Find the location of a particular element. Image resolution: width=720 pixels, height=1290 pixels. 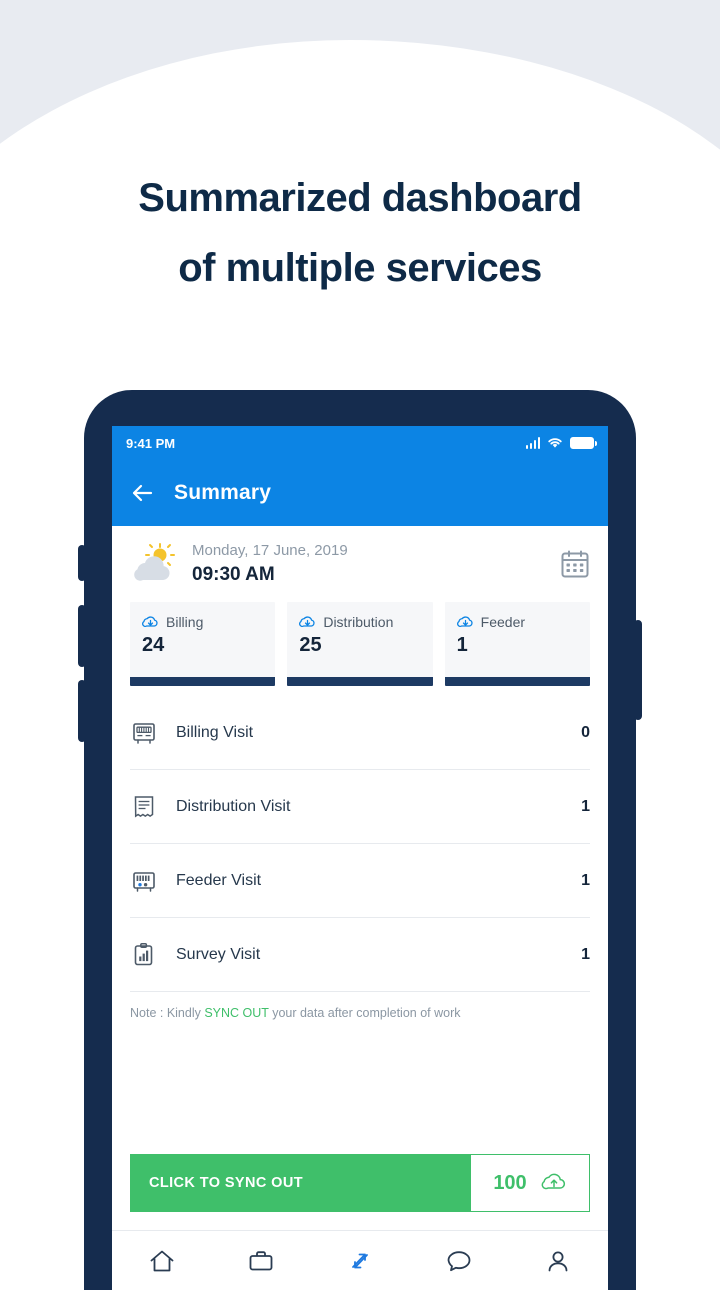

sync-count-panel: 100 is located at coordinates (530, 1183).